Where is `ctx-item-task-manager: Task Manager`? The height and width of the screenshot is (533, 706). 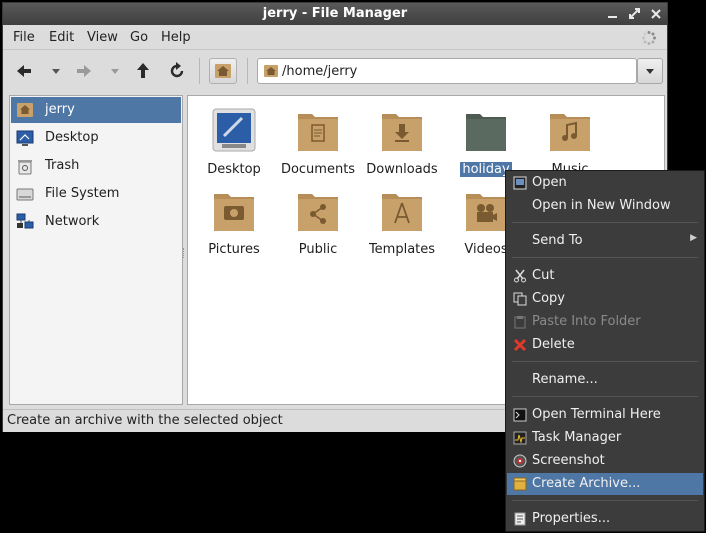 ctx-item-task-manager: Task Manager is located at coordinates (605, 438).